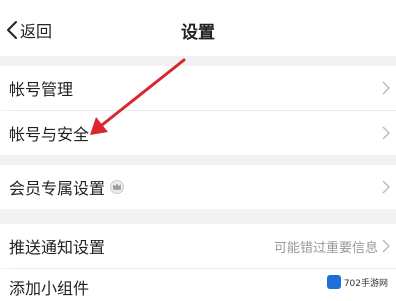 The width and height of the screenshot is (396, 301). Describe the element at coordinates (365, 283) in the screenshot. I see `watermark-text: 702手游网` at that location.